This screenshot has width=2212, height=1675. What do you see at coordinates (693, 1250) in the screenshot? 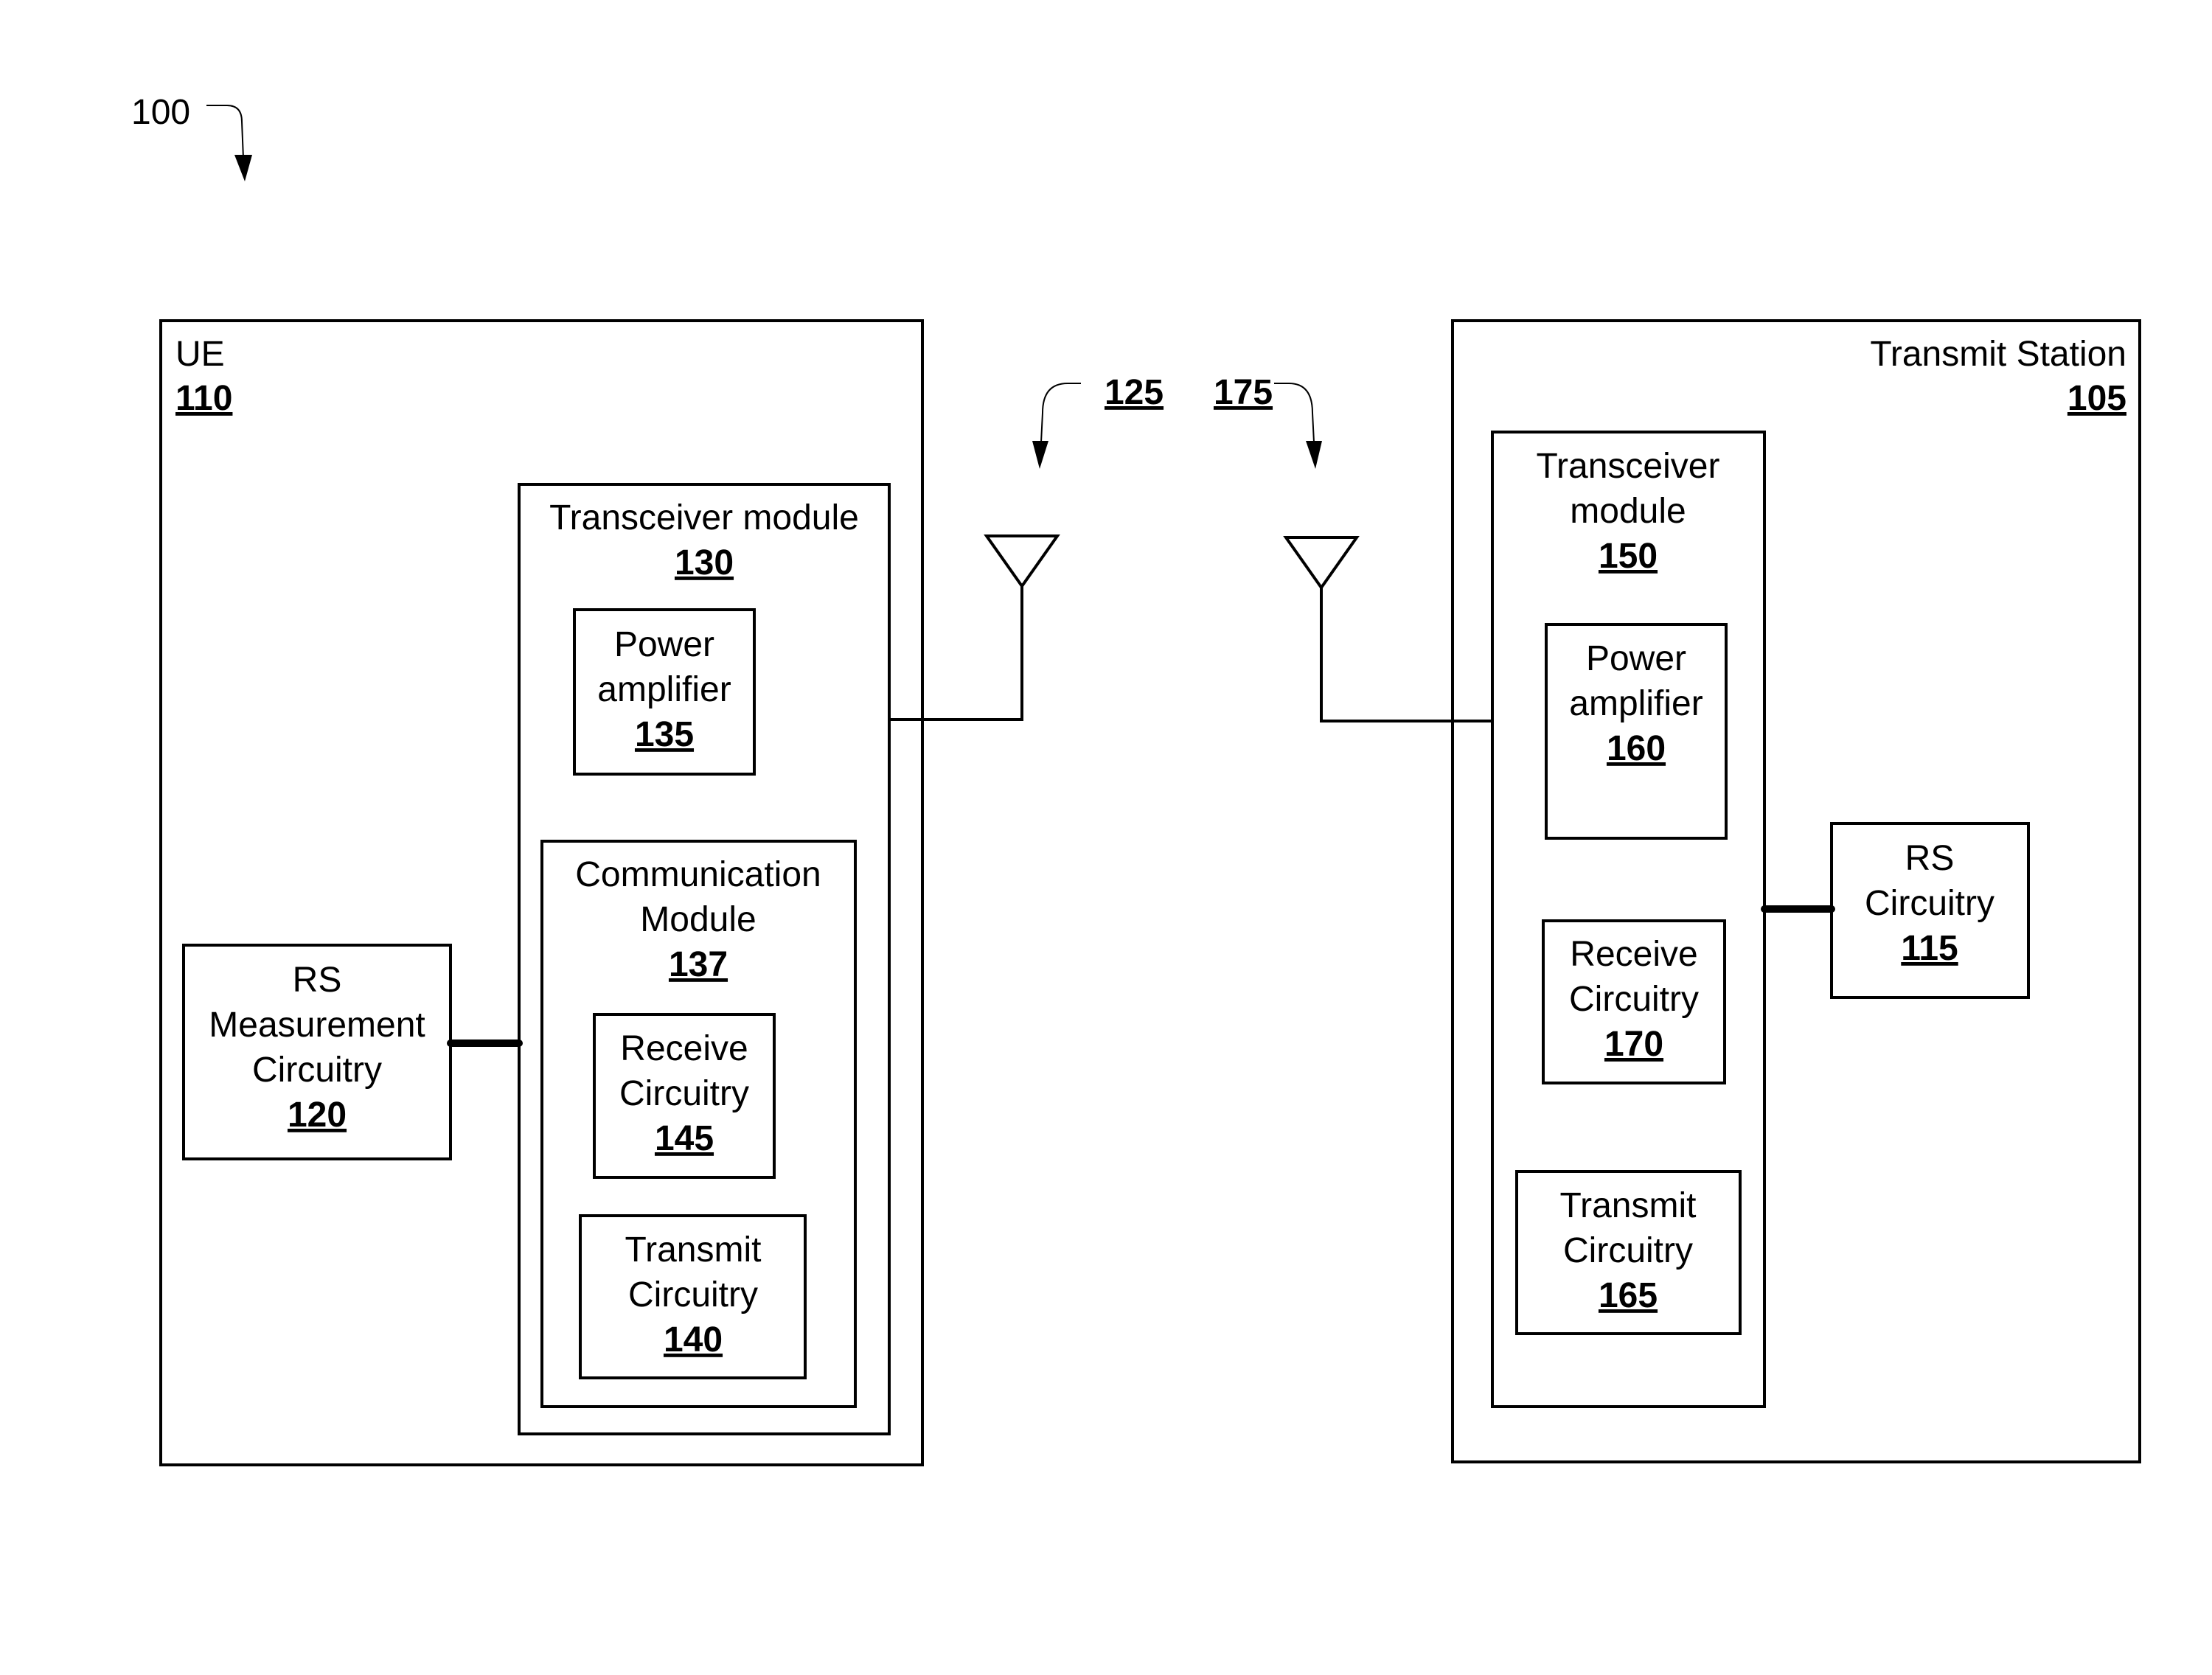
I see `ue-transmit-circuitry-line-1: Transmit` at bounding box center [693, 1250].